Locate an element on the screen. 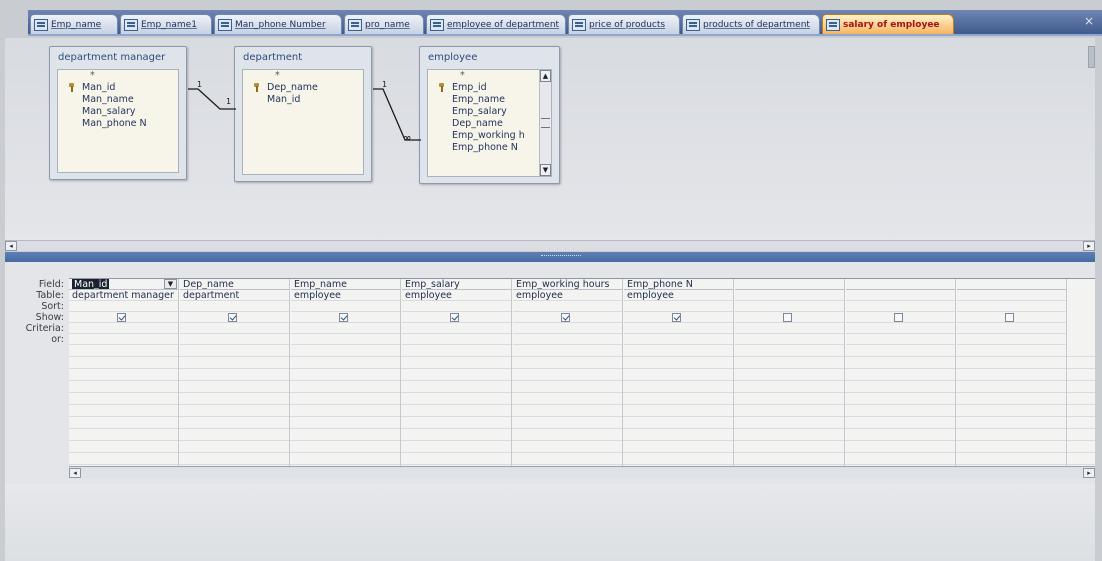 Image resolution: width=1102 pixels, height=561 pixels. scroll-down-icon: ▼ is located at coordinates (545, 170).